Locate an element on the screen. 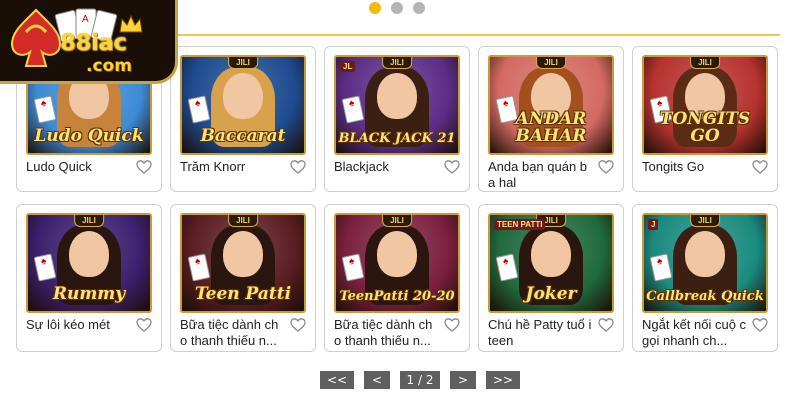  game-title: Sự lôi kéo mét is located at coordinates (80, 325).